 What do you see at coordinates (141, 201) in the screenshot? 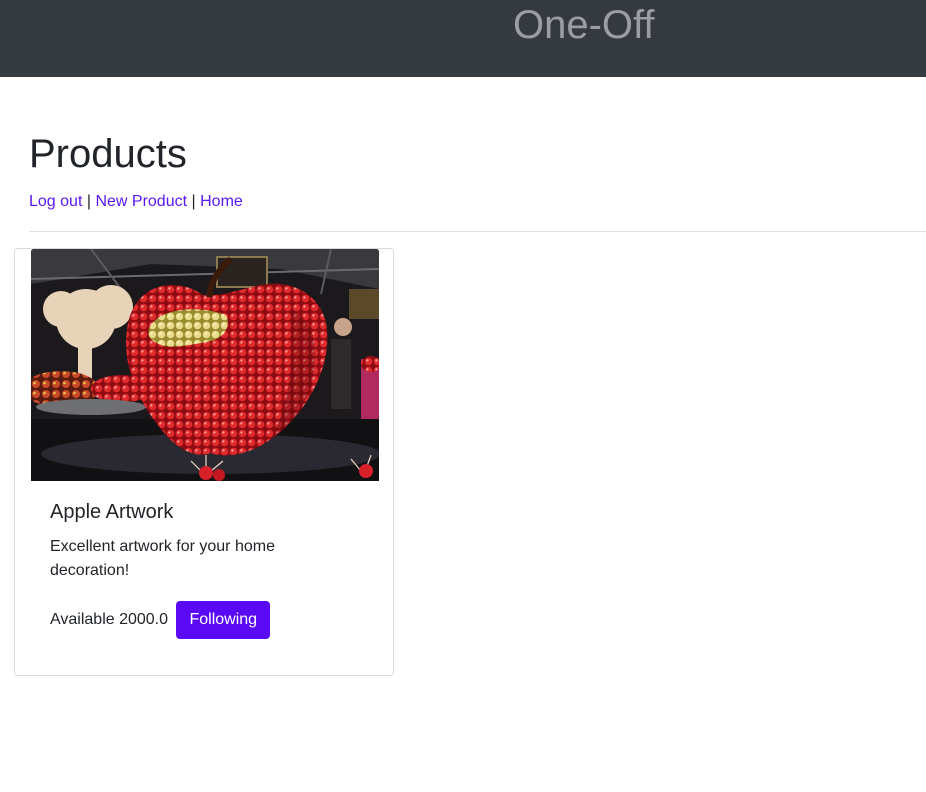
I see `new-product-link: New Product` at bounding box center [141, 201].